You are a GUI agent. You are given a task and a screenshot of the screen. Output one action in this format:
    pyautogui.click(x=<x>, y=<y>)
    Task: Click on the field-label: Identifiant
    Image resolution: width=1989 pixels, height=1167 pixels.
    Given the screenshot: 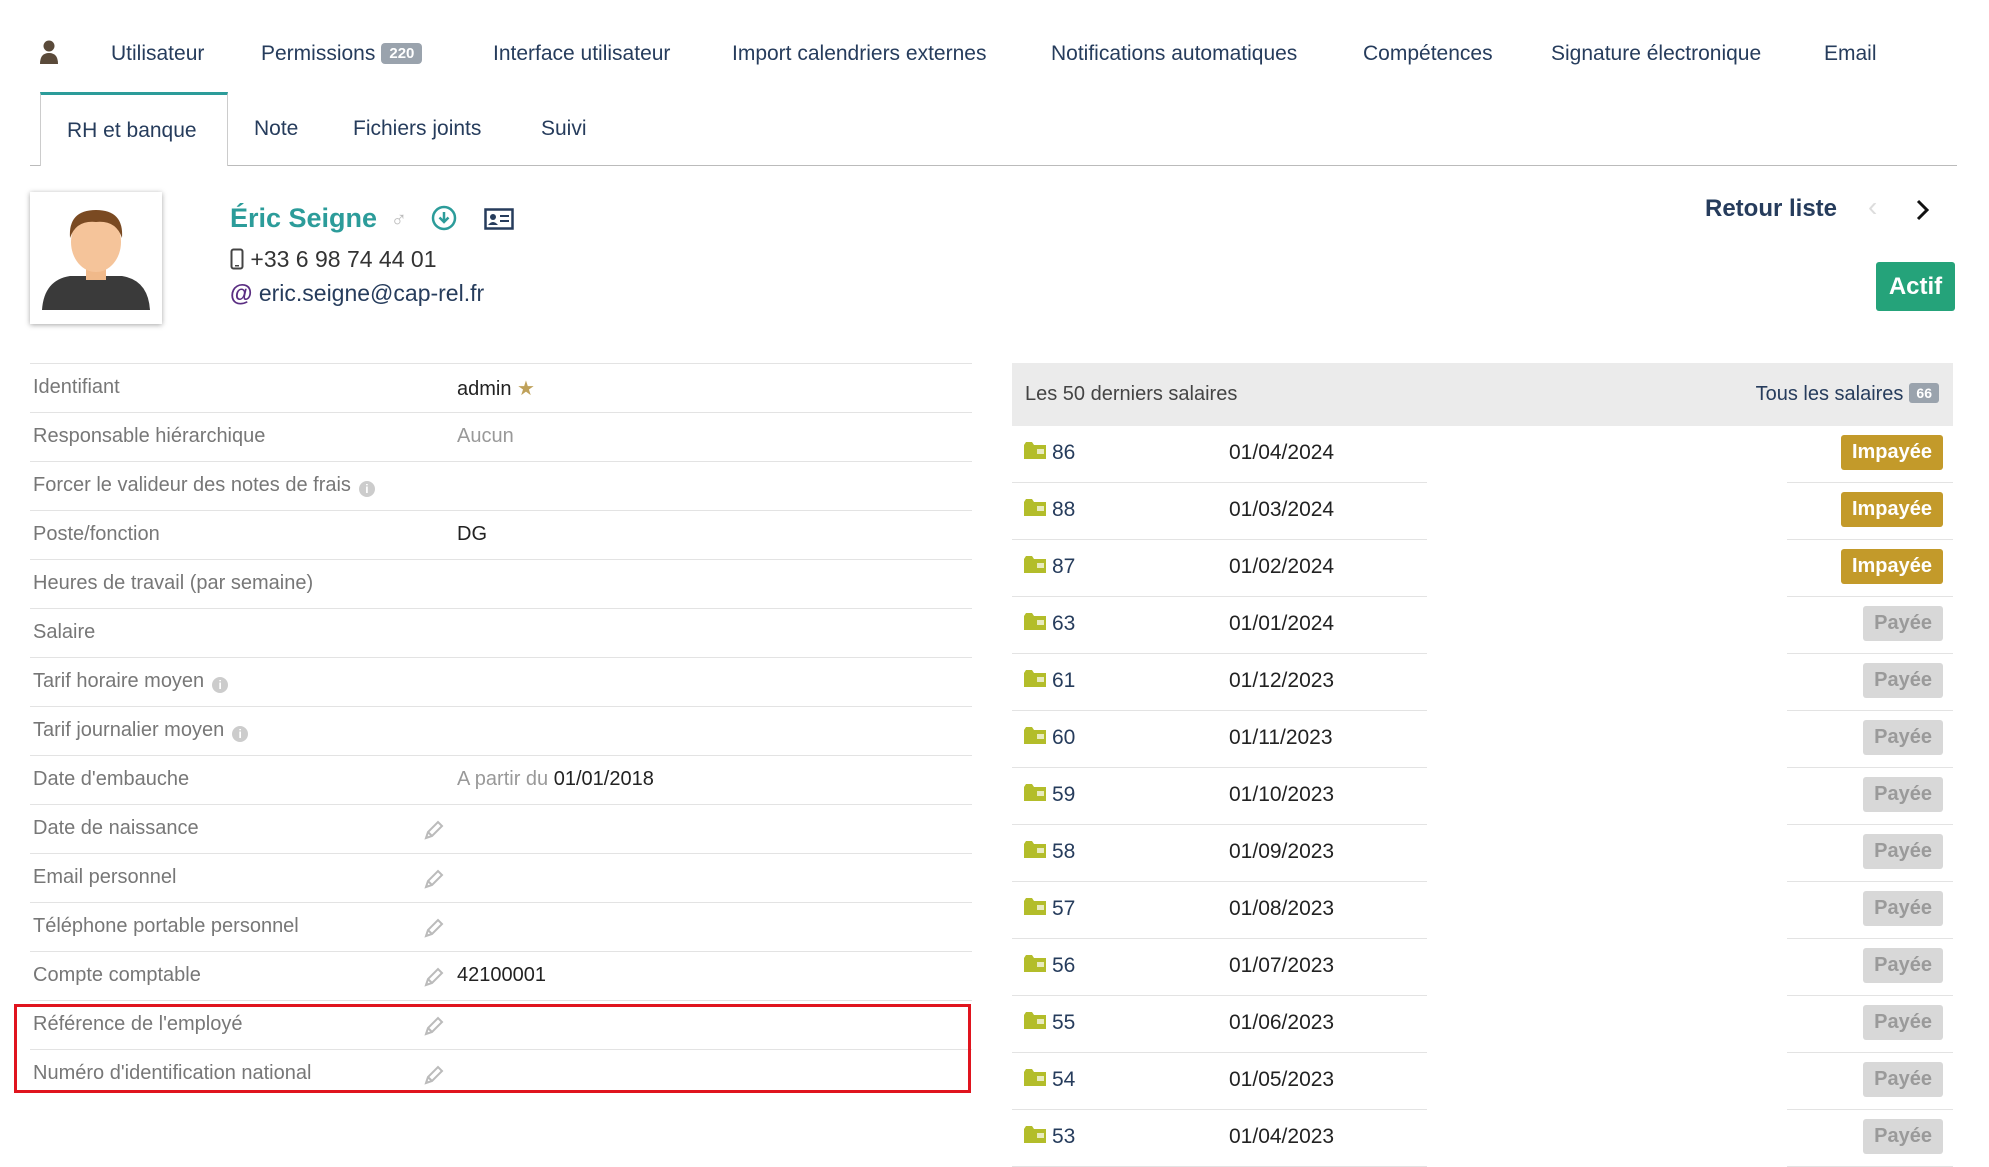 What is the action you would take?
    pyautogui.click(x=76, y=387)
    